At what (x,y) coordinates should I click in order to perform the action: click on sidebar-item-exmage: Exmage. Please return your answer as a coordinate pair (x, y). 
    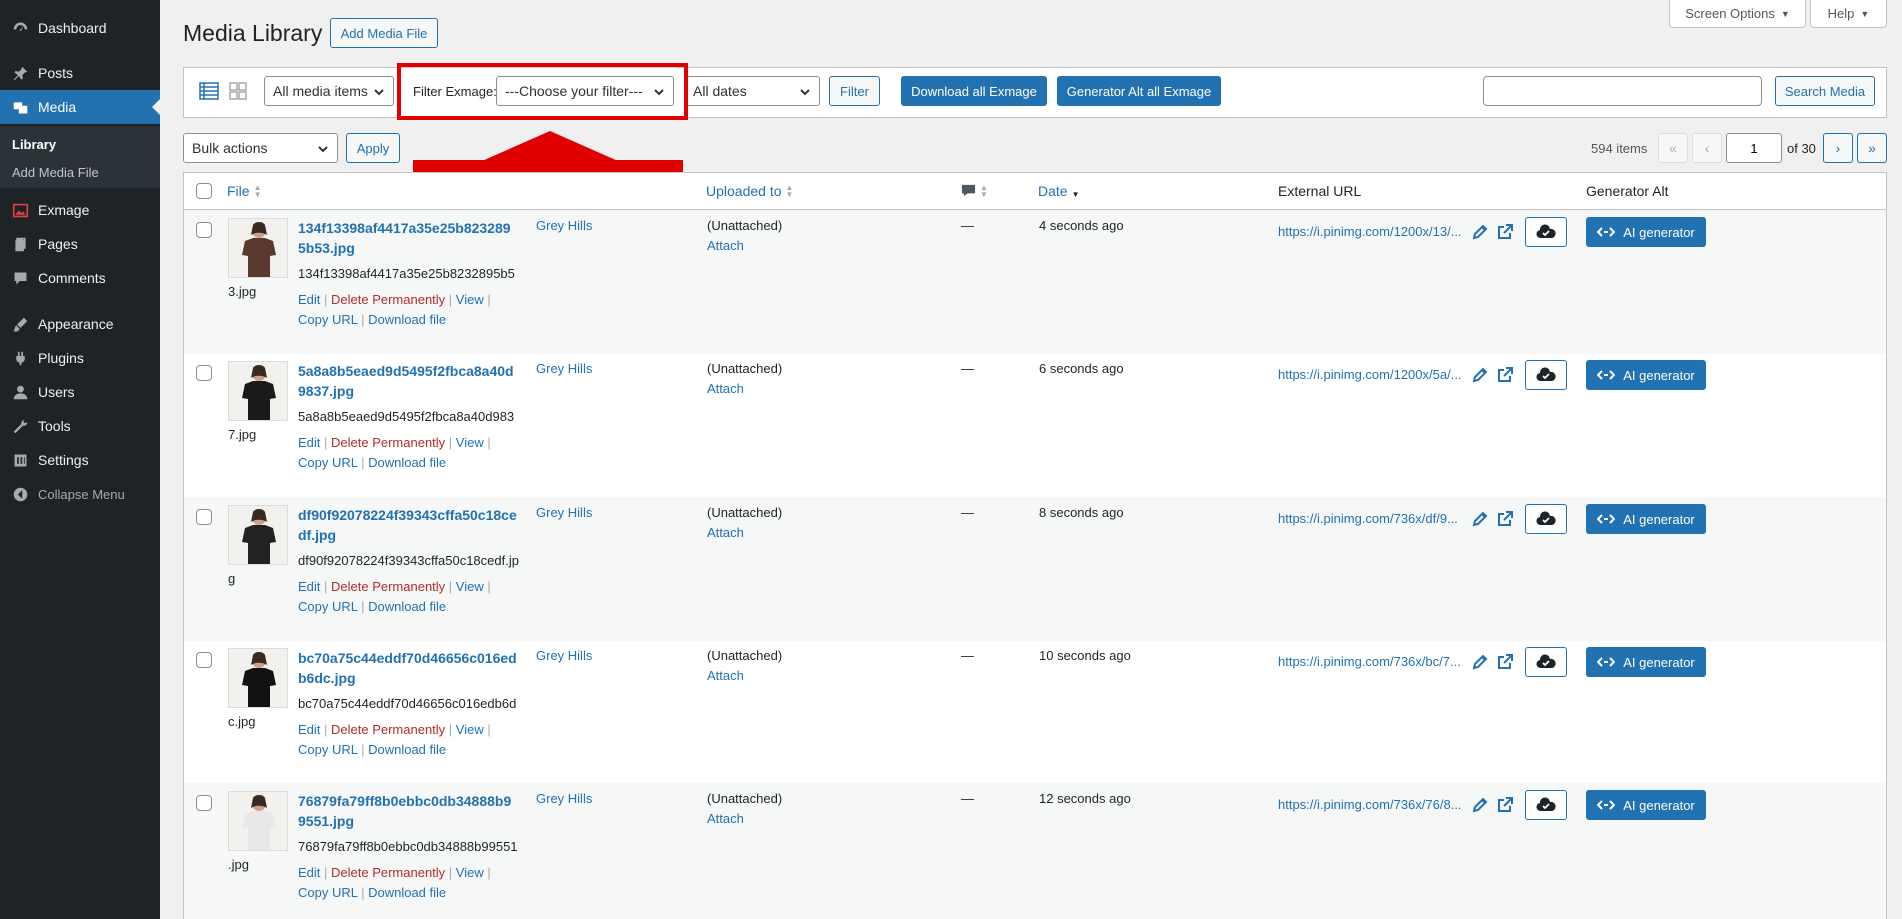
    Looking at the image, I should click on (80, 210).